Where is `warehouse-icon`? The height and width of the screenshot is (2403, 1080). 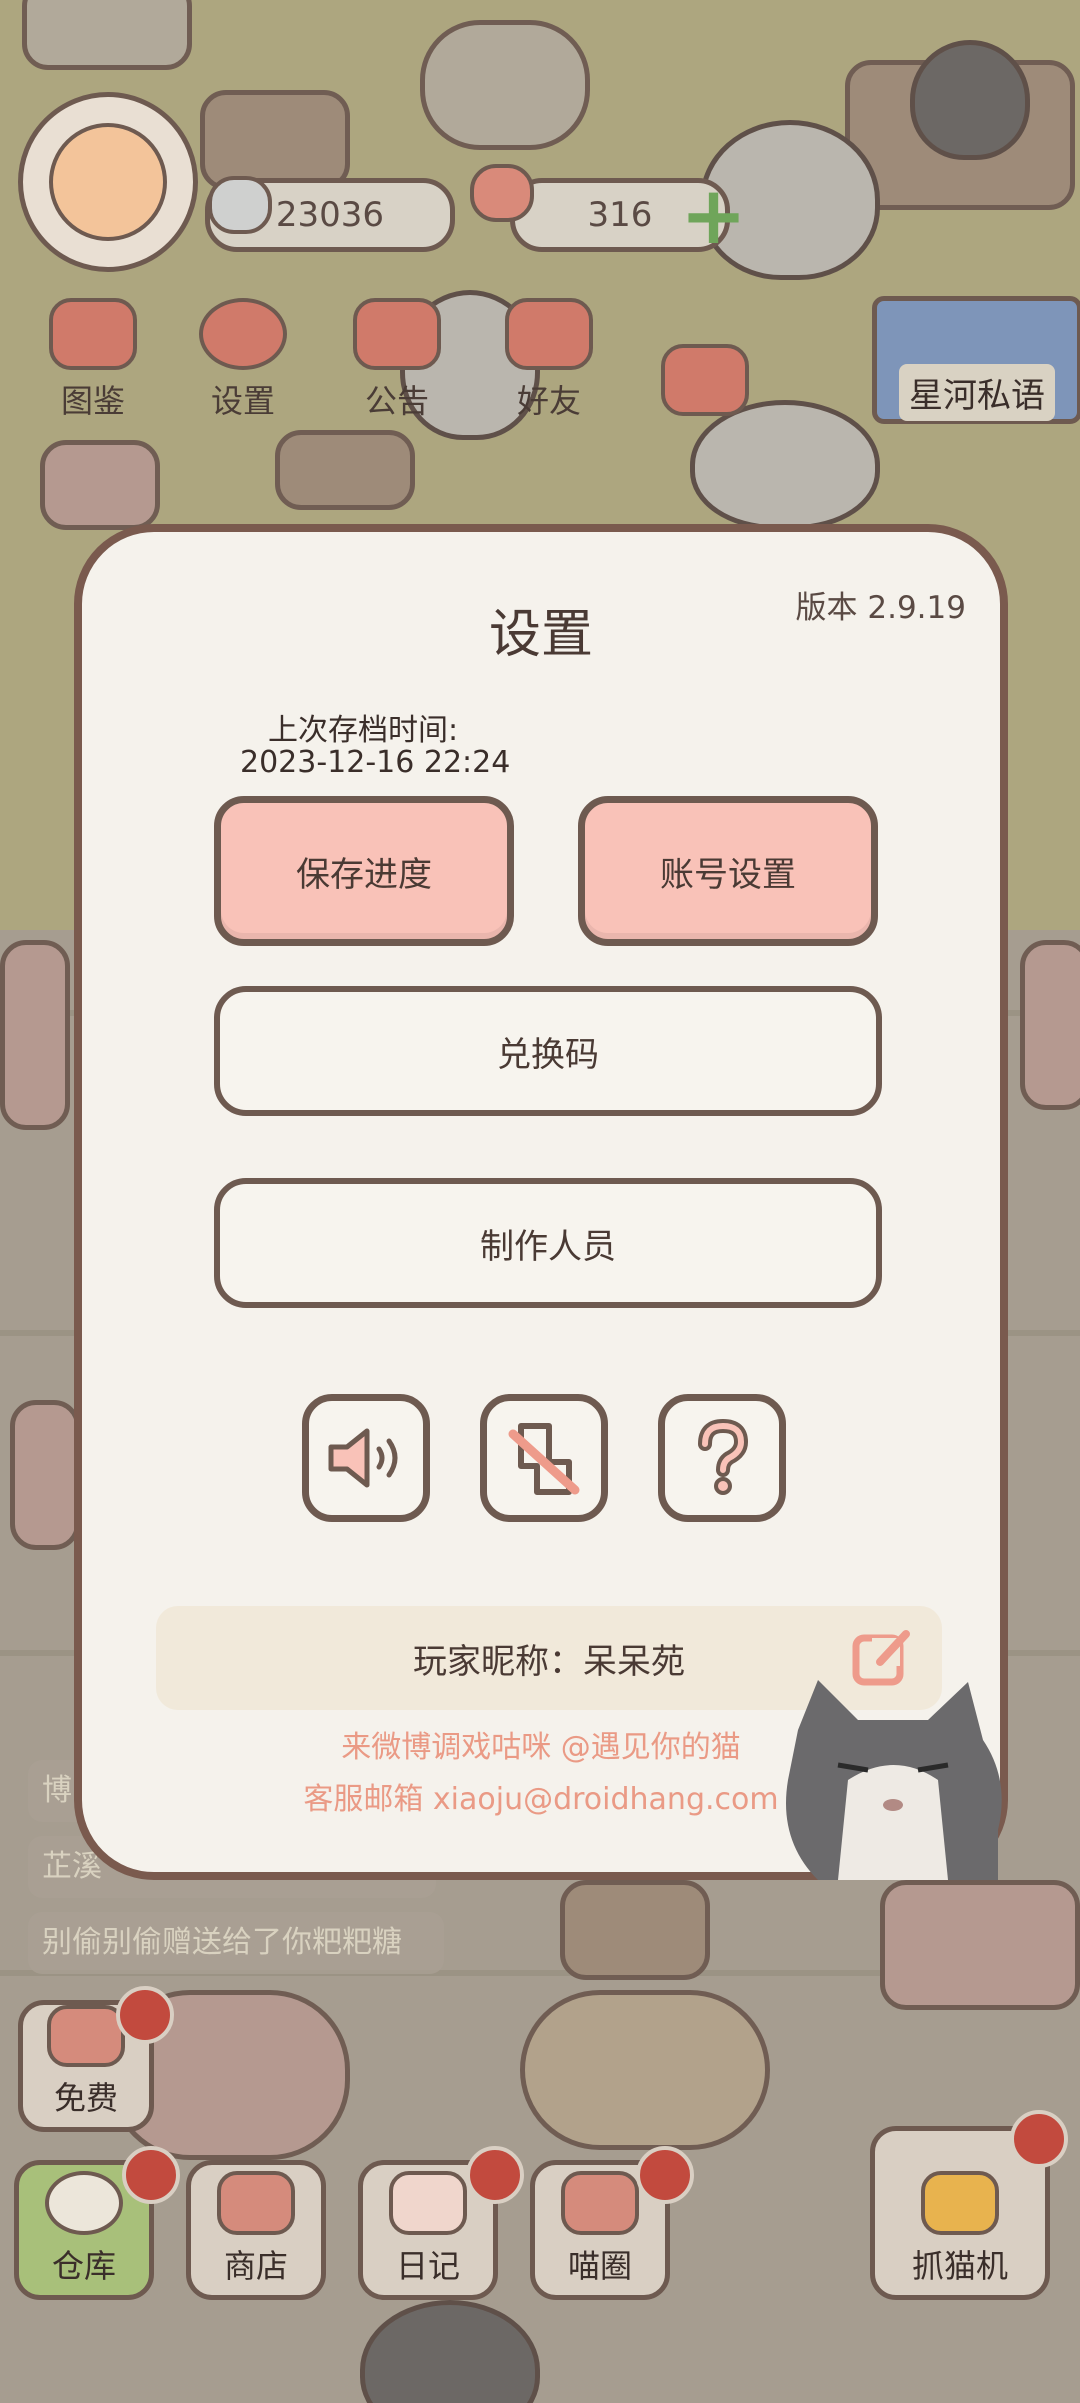 warehouse-icon is located at coordinates (84, 2203).